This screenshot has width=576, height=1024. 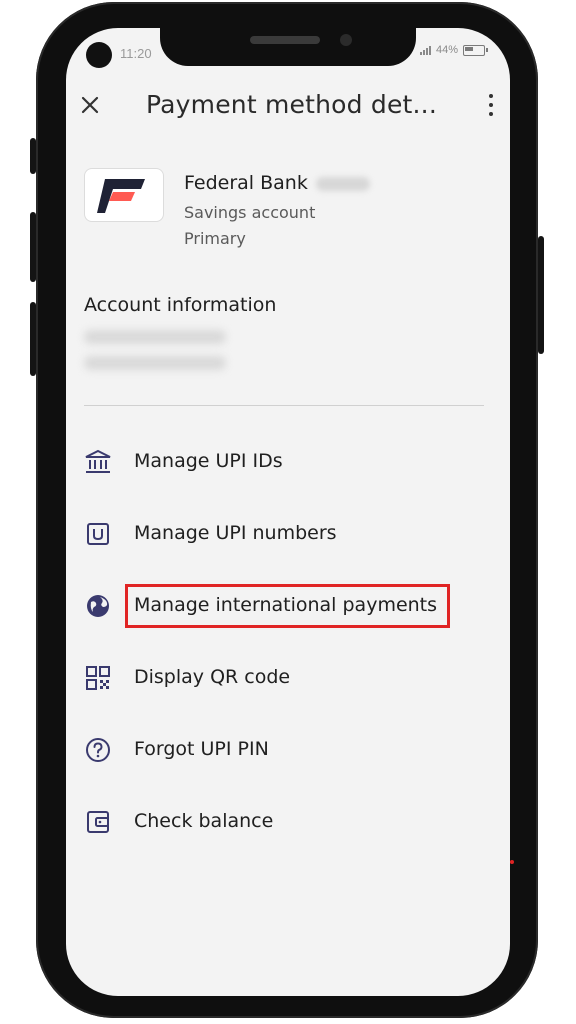 What do you see at coordinates (342, 183) in the screenshot?
I see `masked-account-number` at bounding box center [342, 183].